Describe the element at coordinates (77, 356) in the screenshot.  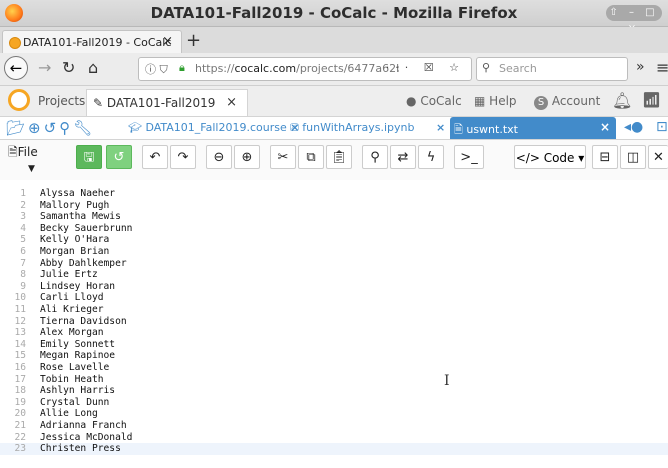
I see `line-text: Megan Rapinoe` at that location.